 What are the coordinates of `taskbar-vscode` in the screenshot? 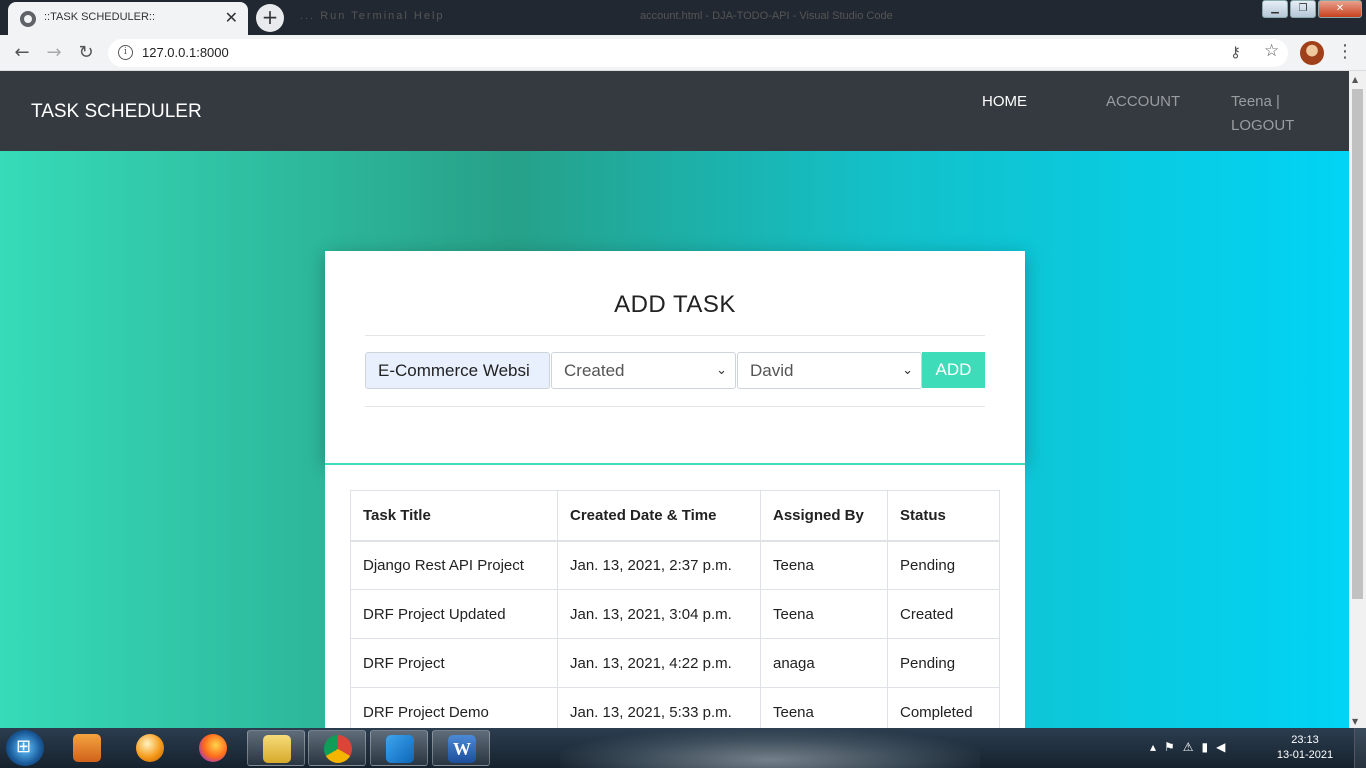 It's located at (399, 748).